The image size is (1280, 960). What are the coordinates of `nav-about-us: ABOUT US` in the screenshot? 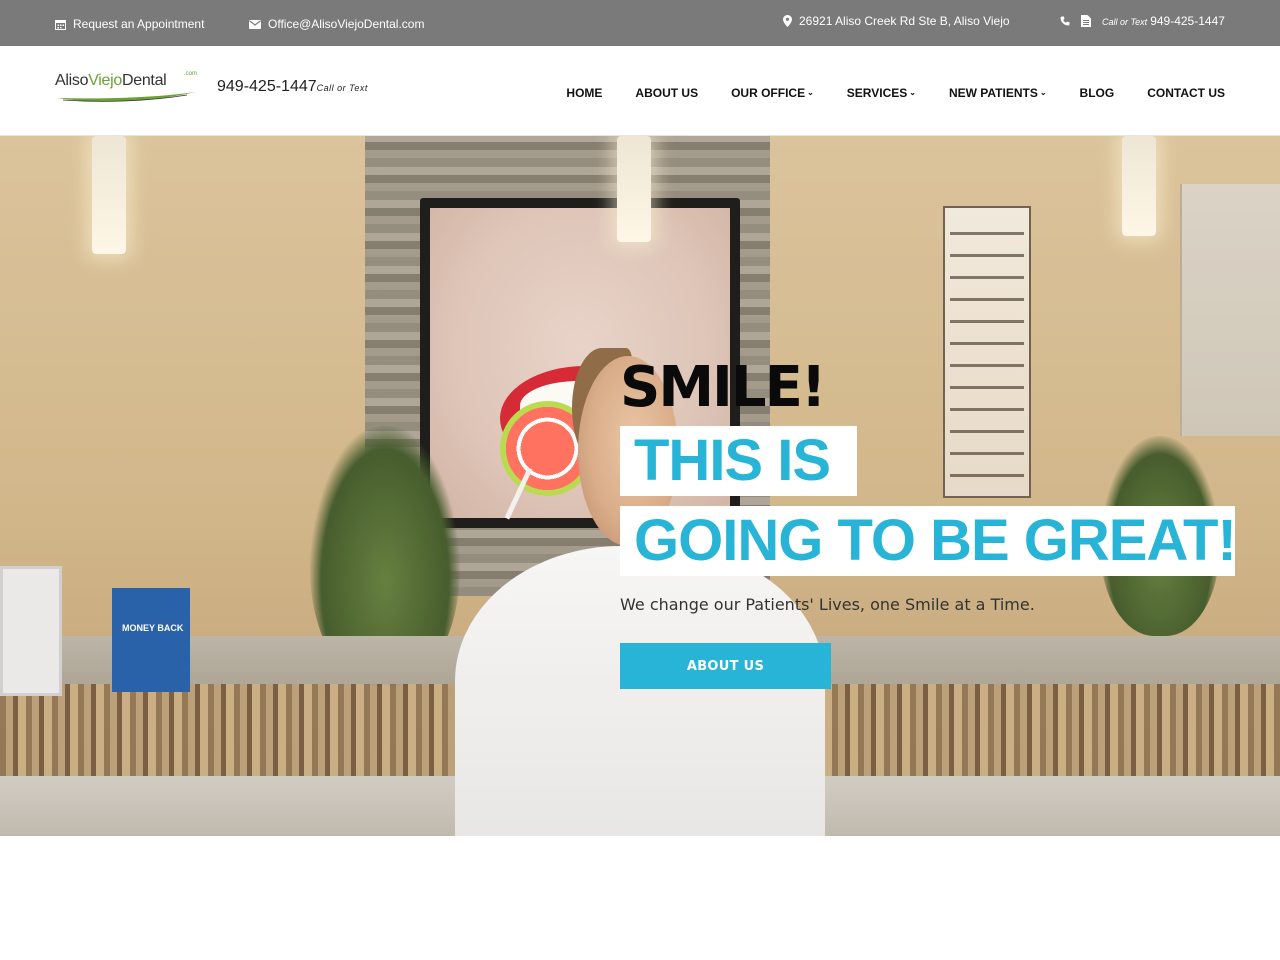 It's located at (666, 93).